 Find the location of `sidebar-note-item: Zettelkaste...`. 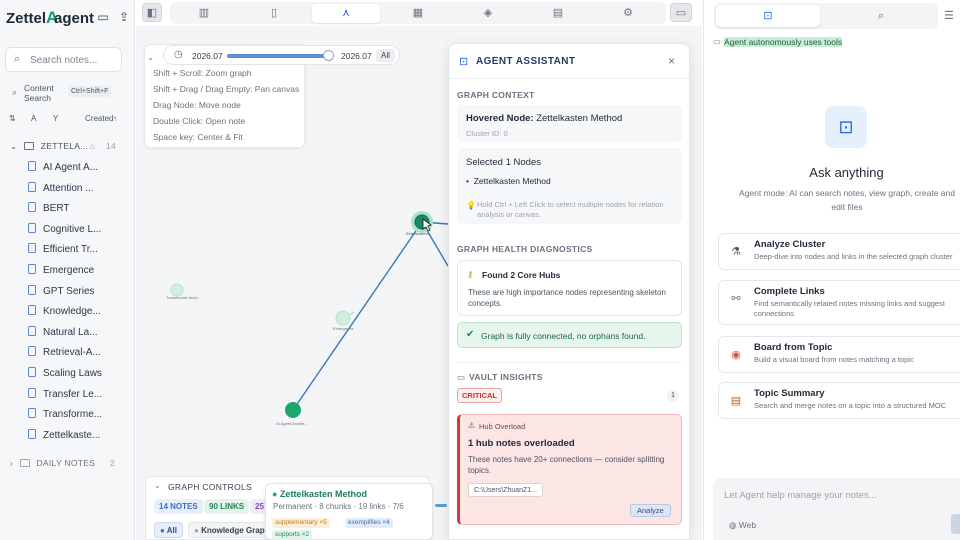

sidebar-note-item: Zettelkaste... is located at coordinates (80, 437).